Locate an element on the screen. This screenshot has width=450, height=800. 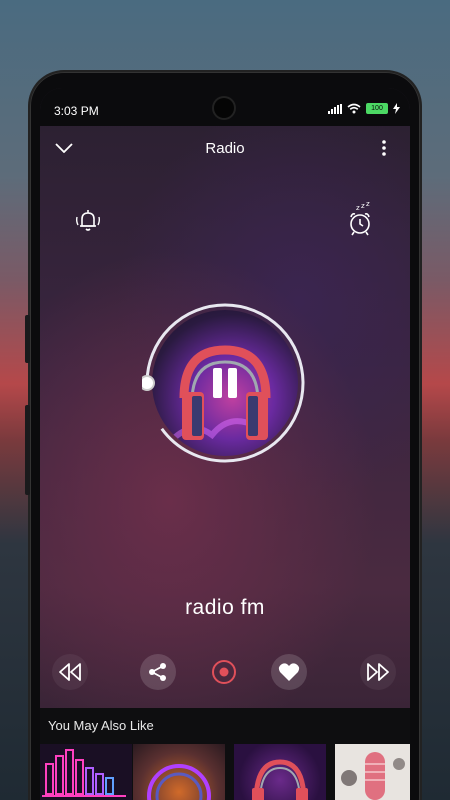
wifi-icon is located at coordinates (354, 108).